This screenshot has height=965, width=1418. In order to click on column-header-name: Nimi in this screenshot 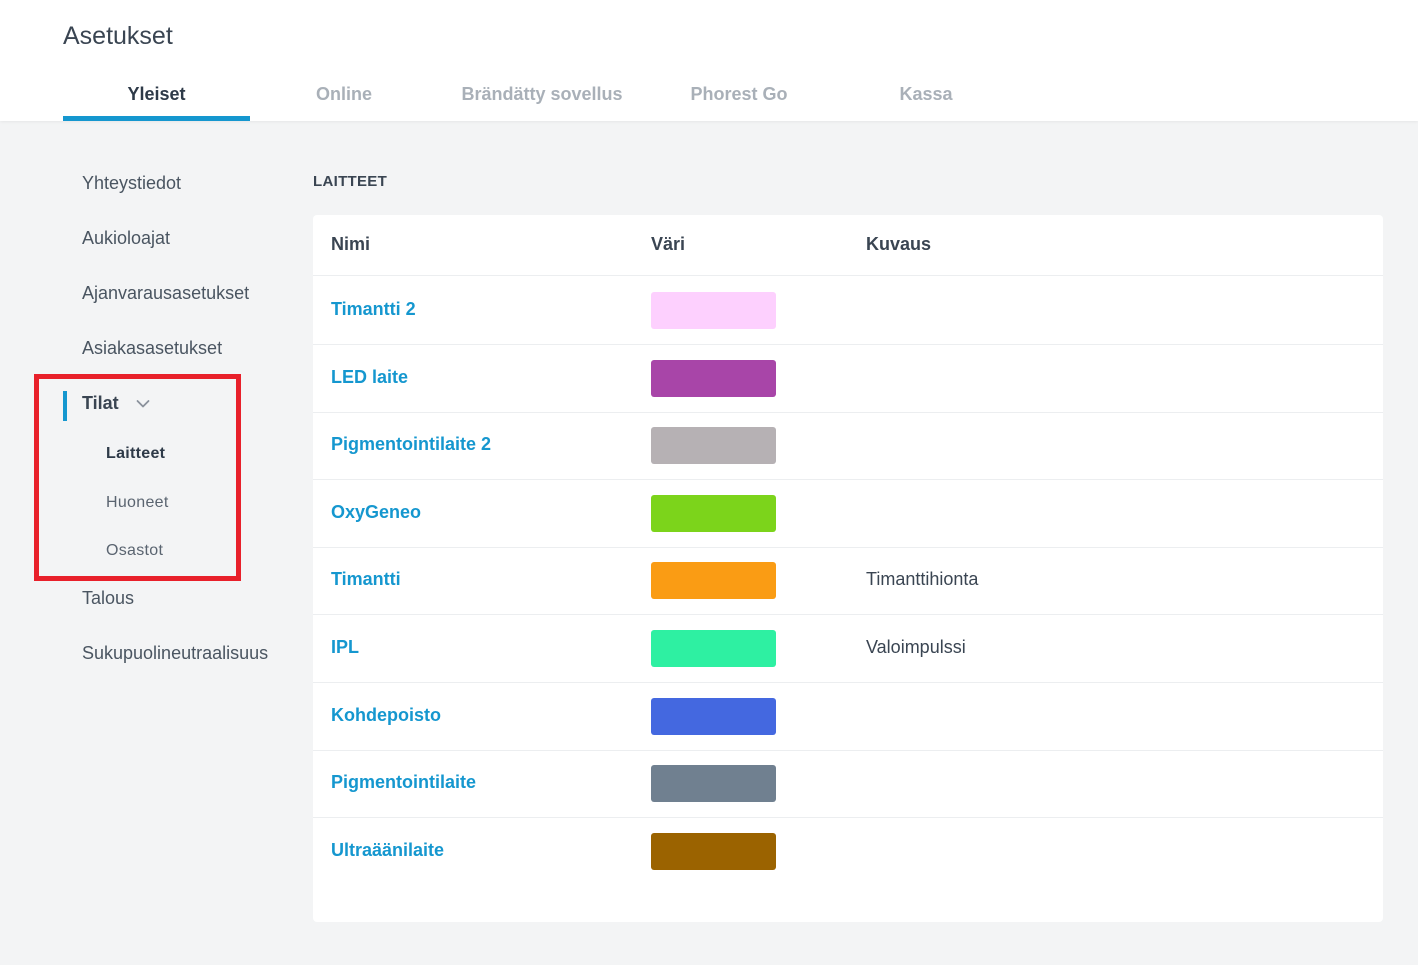, I will do `click(350, 244)`.